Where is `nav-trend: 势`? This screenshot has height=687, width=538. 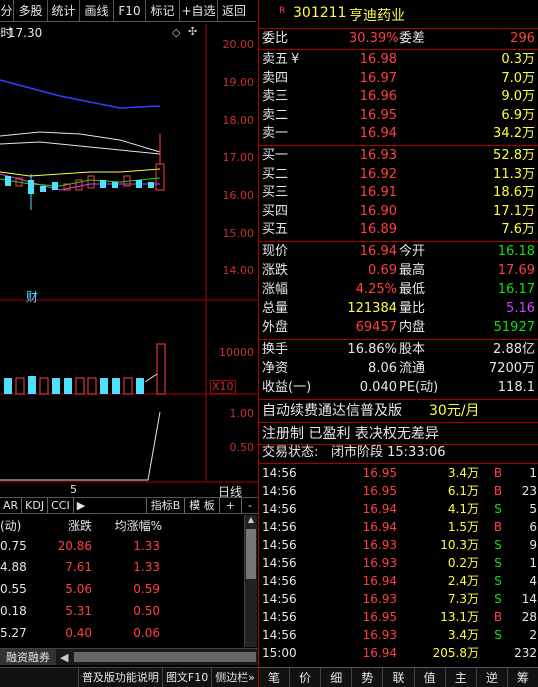 nav-trend: 势 is located at coordinates (368, 677).